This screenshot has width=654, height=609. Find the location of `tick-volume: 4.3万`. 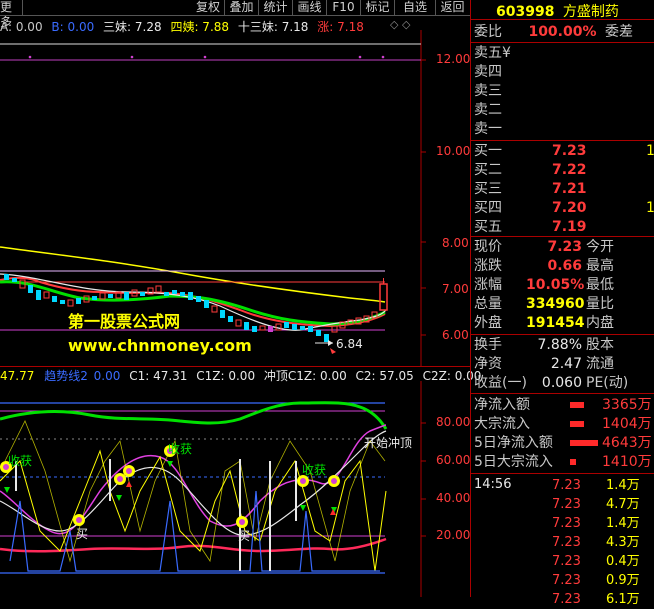

tick-volume: 4.3万 is located at coordinates (623, 542).